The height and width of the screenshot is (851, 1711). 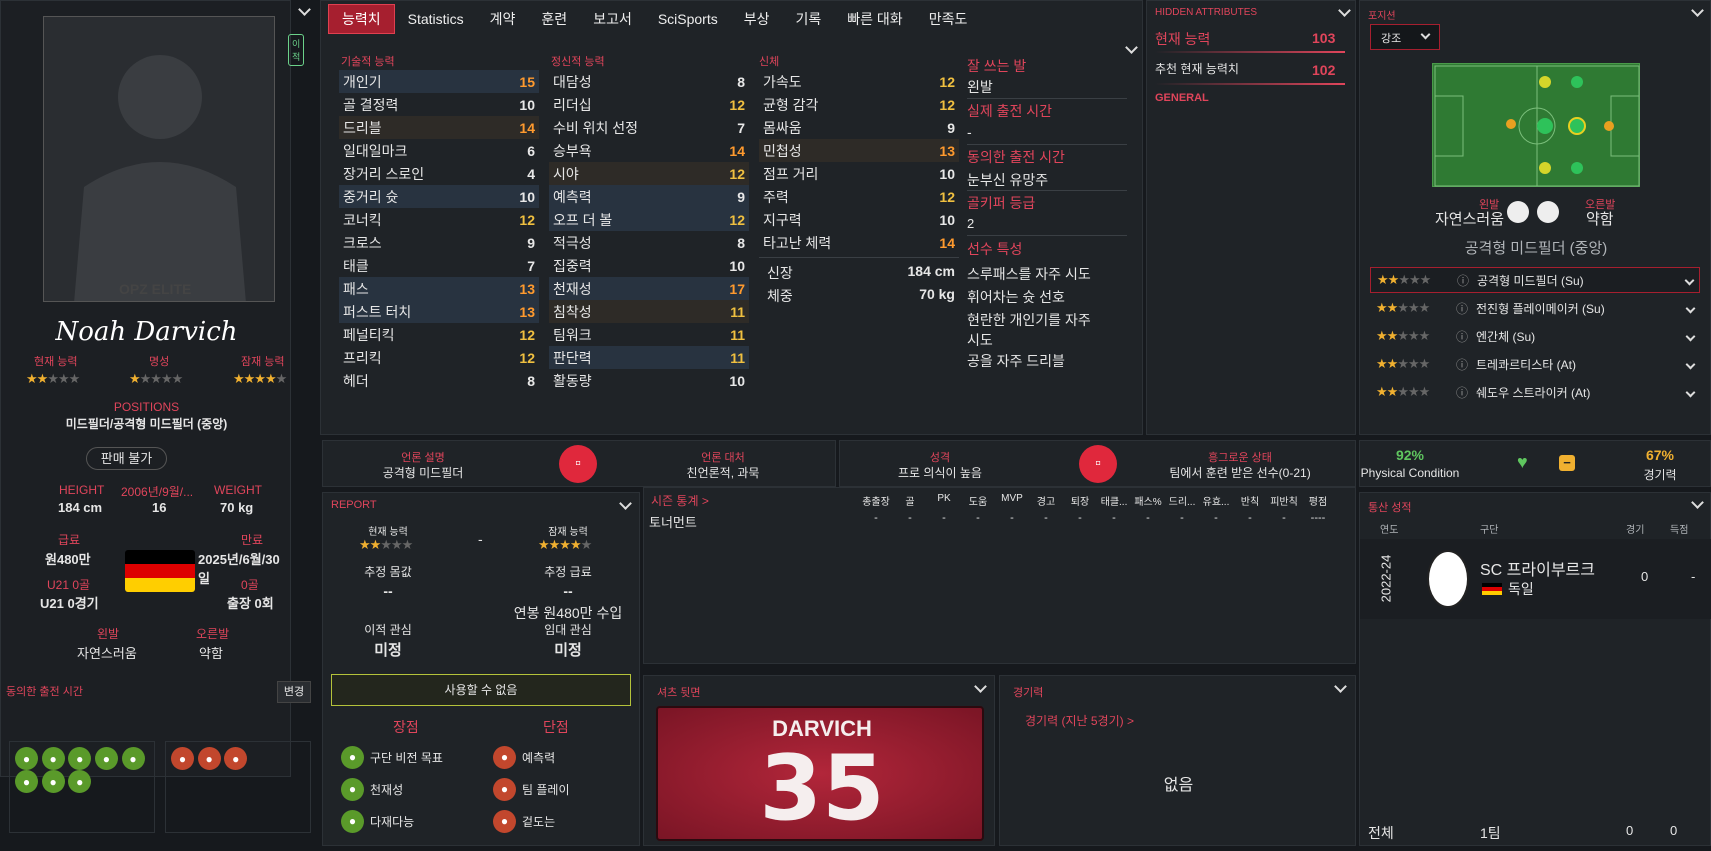 I want to click on attribute-row: 코너킥 12, so click(x=439, y=219).